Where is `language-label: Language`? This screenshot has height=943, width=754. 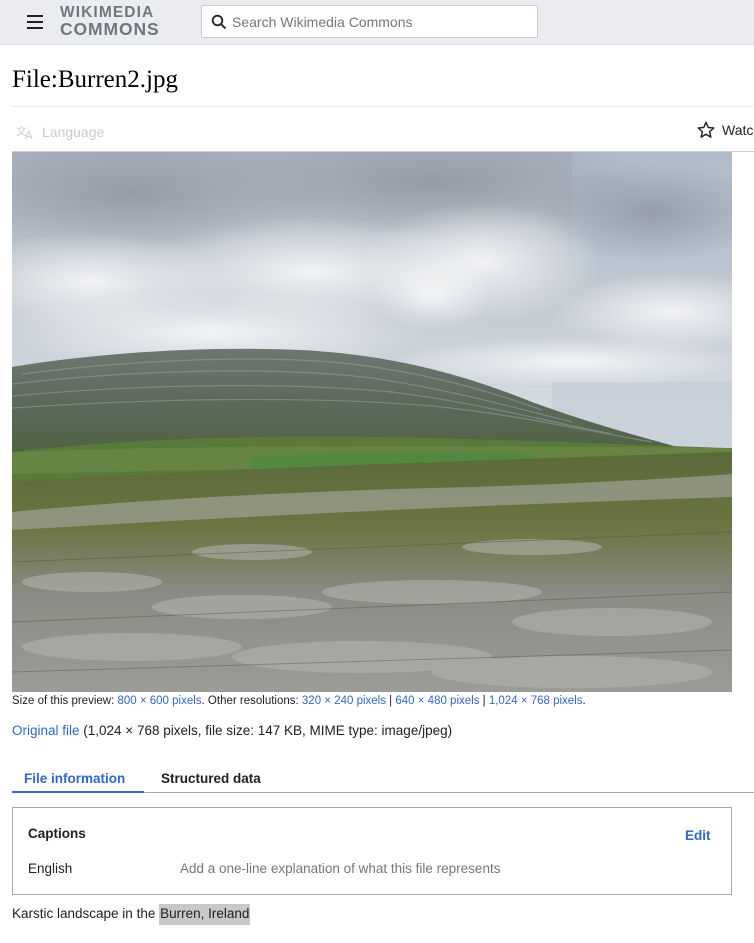
language-label: Language is located at coordinates (73, 132).